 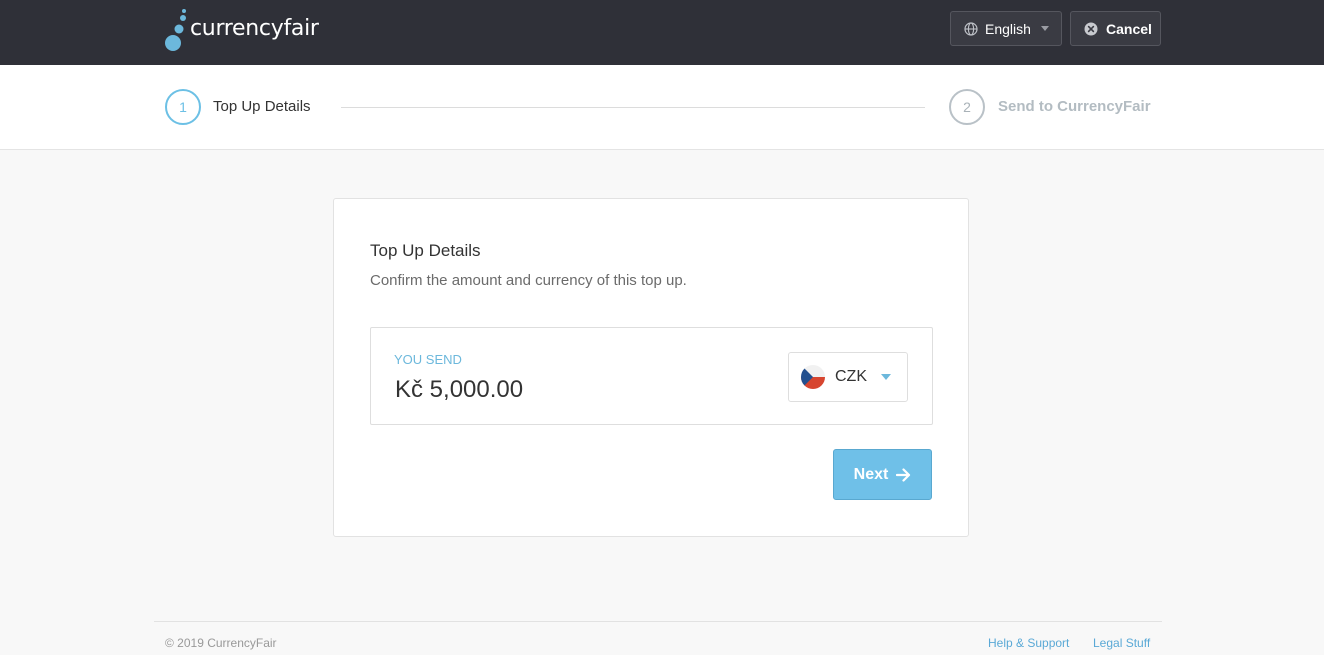 What do you see at coordinates (459, 390) in the screenshot?
I see `send-amount: Kč 5,000.00` at bounding box center [459, 390].